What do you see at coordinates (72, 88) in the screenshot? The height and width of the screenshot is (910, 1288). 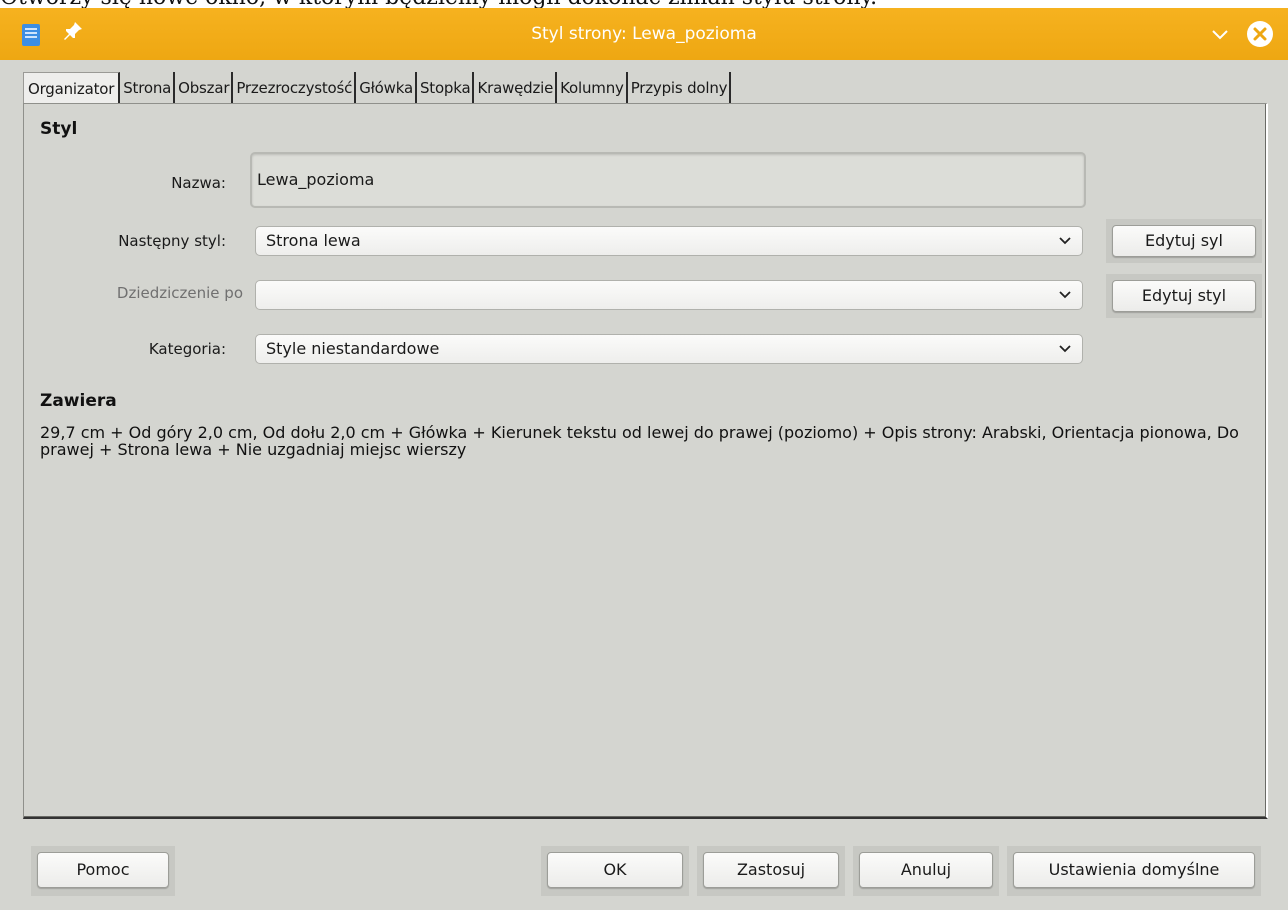 I see `tab-organizer: Organizator` at bounding box center [72, 88].